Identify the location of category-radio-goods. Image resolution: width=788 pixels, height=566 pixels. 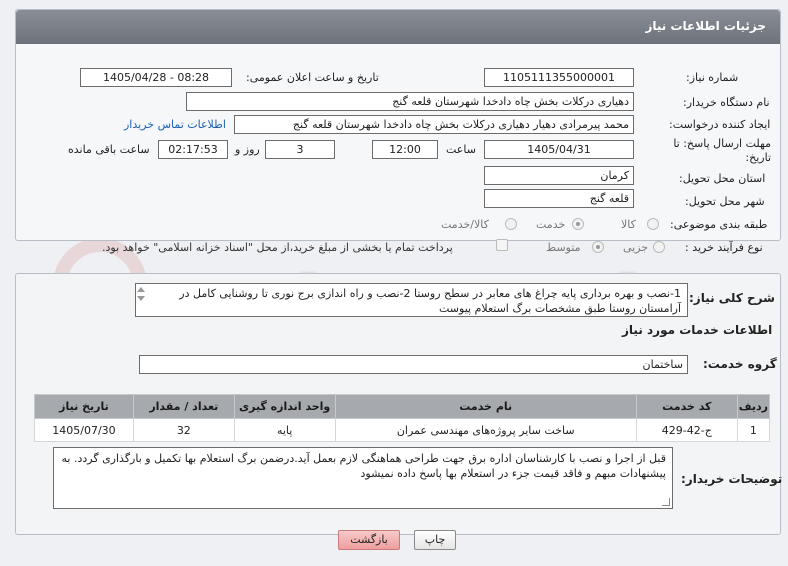
(653, 224).